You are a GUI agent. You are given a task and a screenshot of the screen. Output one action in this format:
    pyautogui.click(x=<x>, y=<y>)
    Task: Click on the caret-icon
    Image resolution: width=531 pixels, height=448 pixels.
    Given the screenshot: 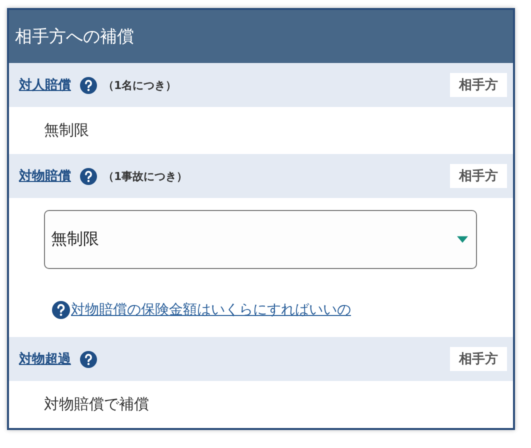 What is the action you would take?
    pyautogui.click(x=462, y=239)
    